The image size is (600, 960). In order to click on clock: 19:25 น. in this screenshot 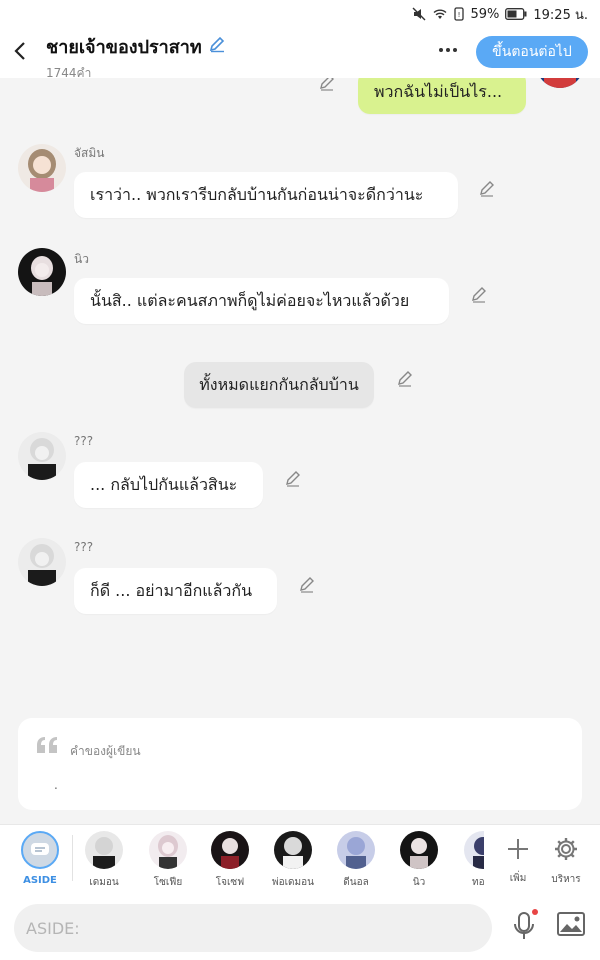, I will do `click(560, 15)`.